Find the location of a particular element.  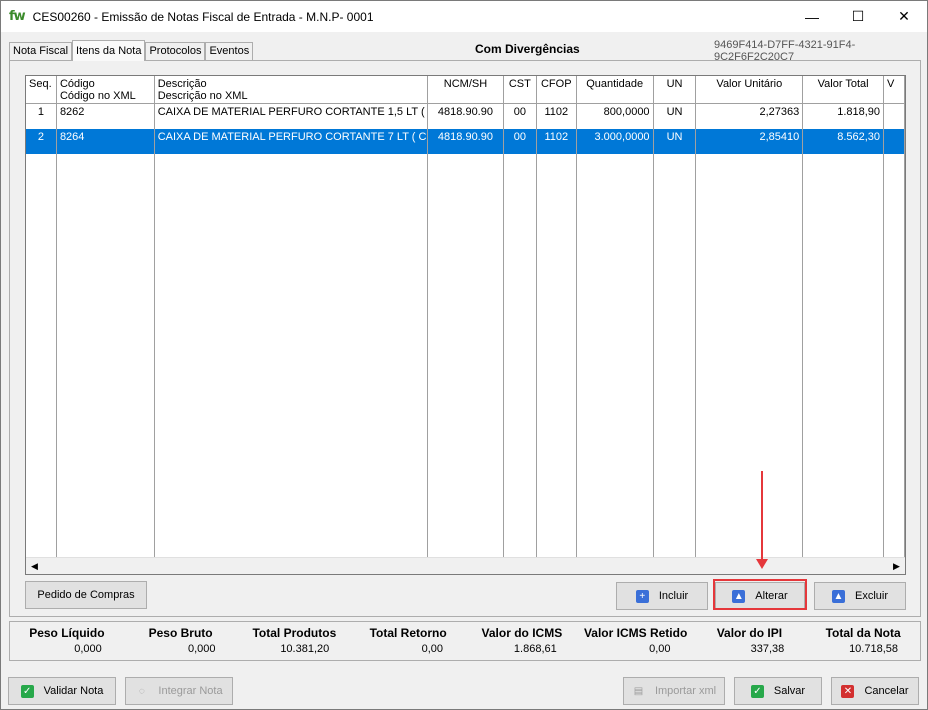

excluir-label: Excluir is located at coordinates (871, 596).